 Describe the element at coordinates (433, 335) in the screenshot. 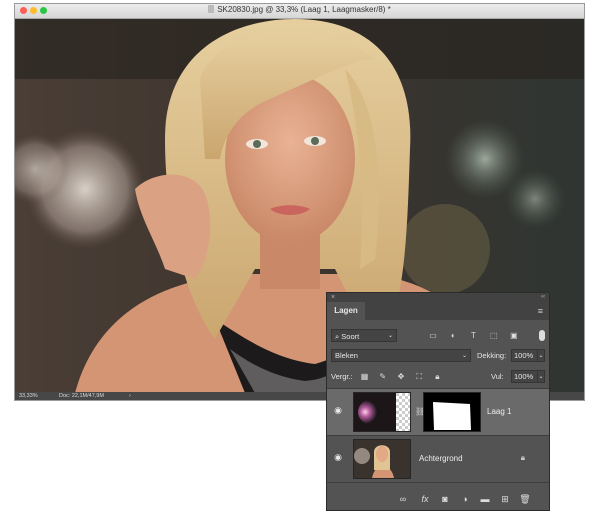

I see `image-filter-icon: ▭` at that location.